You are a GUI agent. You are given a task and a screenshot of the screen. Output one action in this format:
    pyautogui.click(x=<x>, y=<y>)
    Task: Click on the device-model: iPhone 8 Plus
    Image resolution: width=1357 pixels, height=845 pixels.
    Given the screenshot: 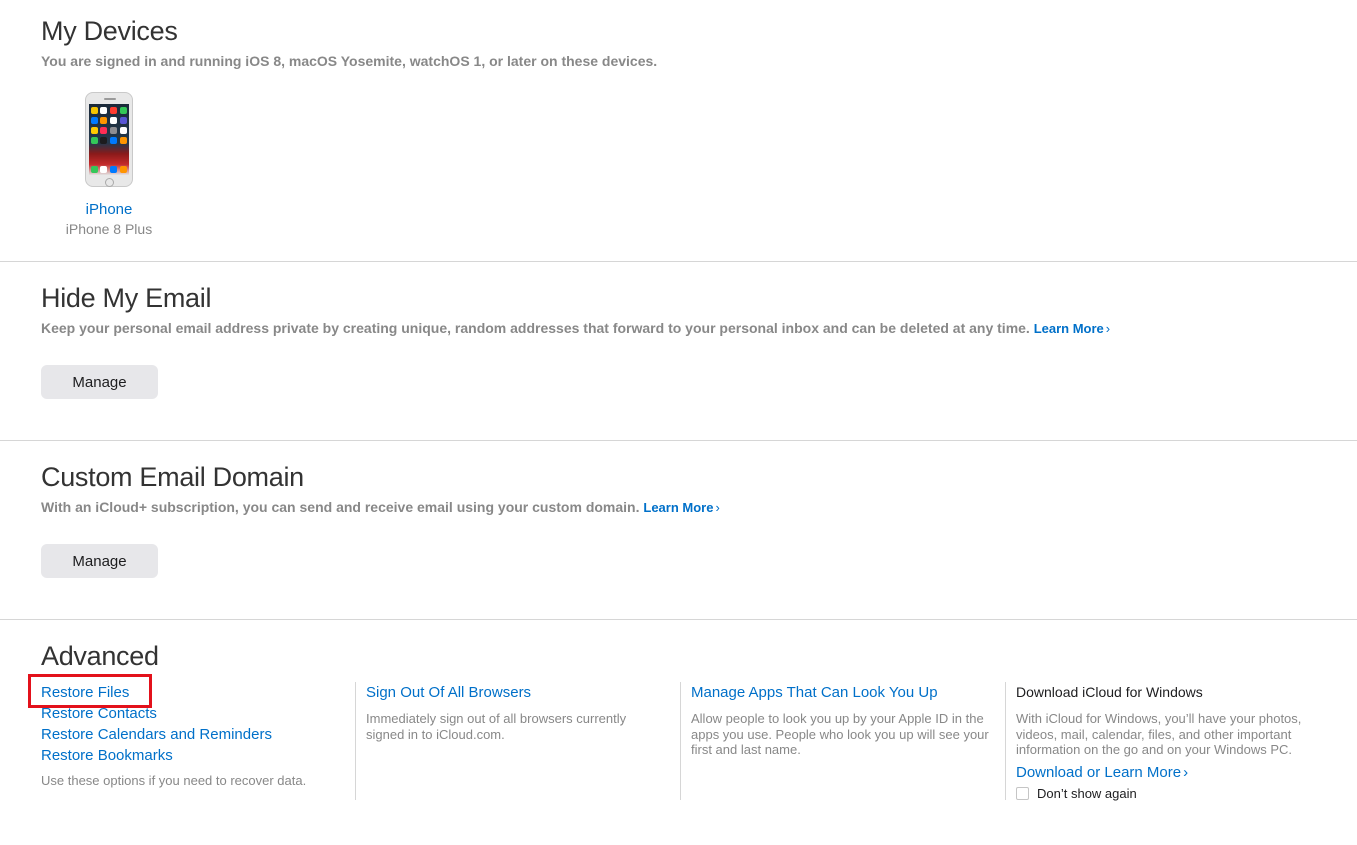 What is the action you would take?
    pyautogui.click(x=109, y=229)
    